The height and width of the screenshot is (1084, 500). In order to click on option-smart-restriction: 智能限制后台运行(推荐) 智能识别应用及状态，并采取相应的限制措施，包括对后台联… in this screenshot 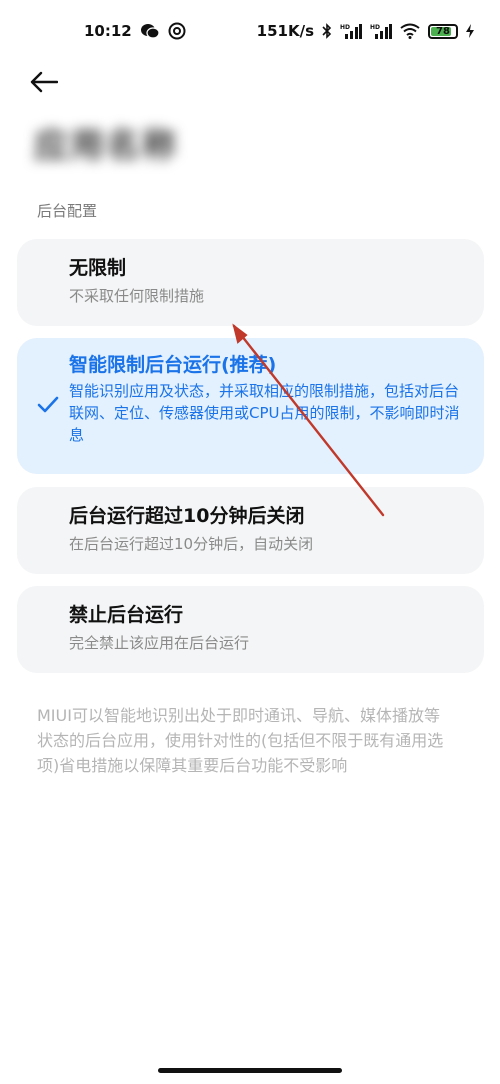, I will do `click(250, 406)`.